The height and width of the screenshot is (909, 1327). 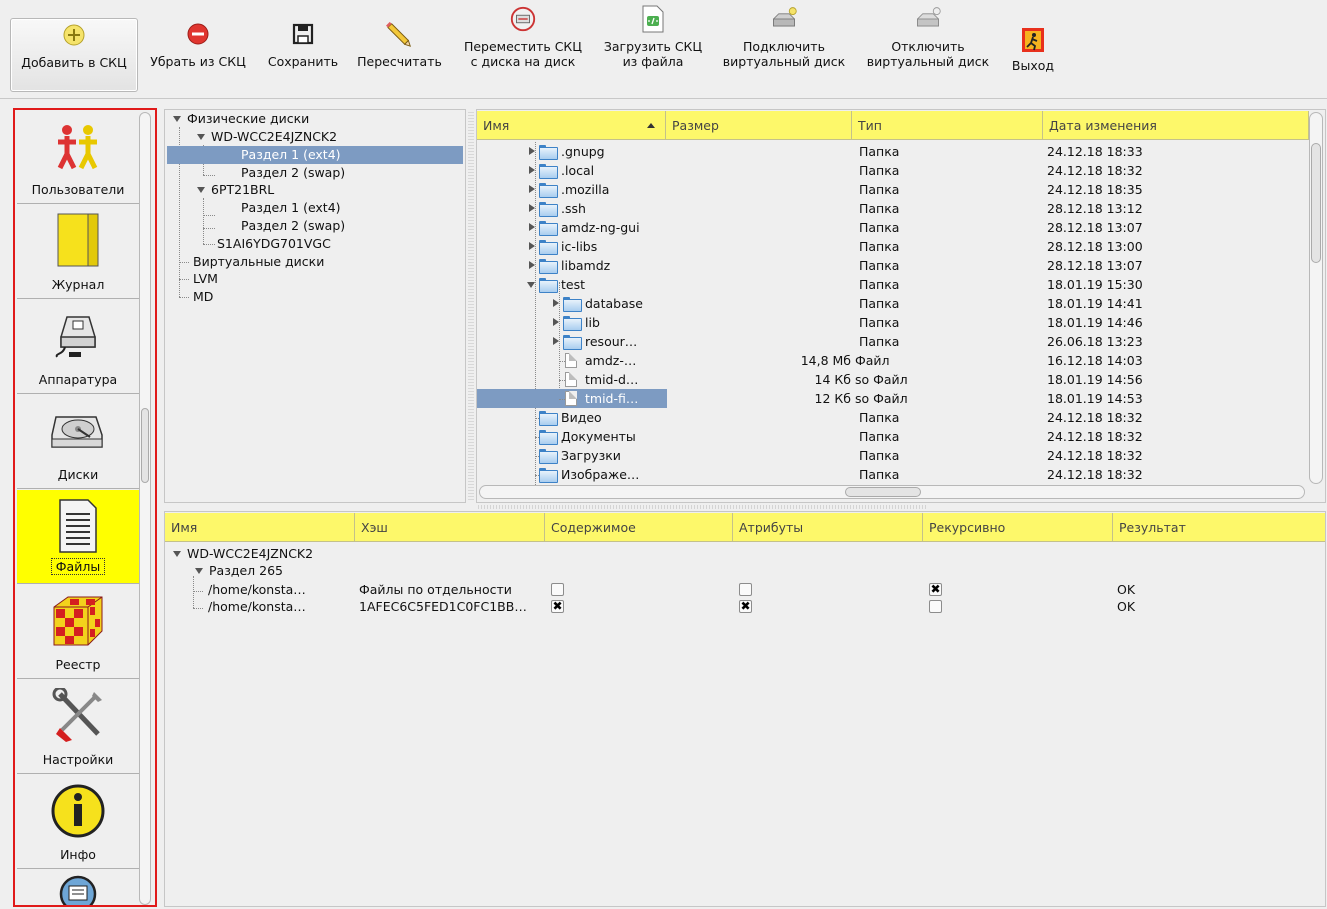 What do you see at coordinates (78, 537) in the screenshot?
I see `sidebar-item-files: Файлы` at bounding box center [78, 537].